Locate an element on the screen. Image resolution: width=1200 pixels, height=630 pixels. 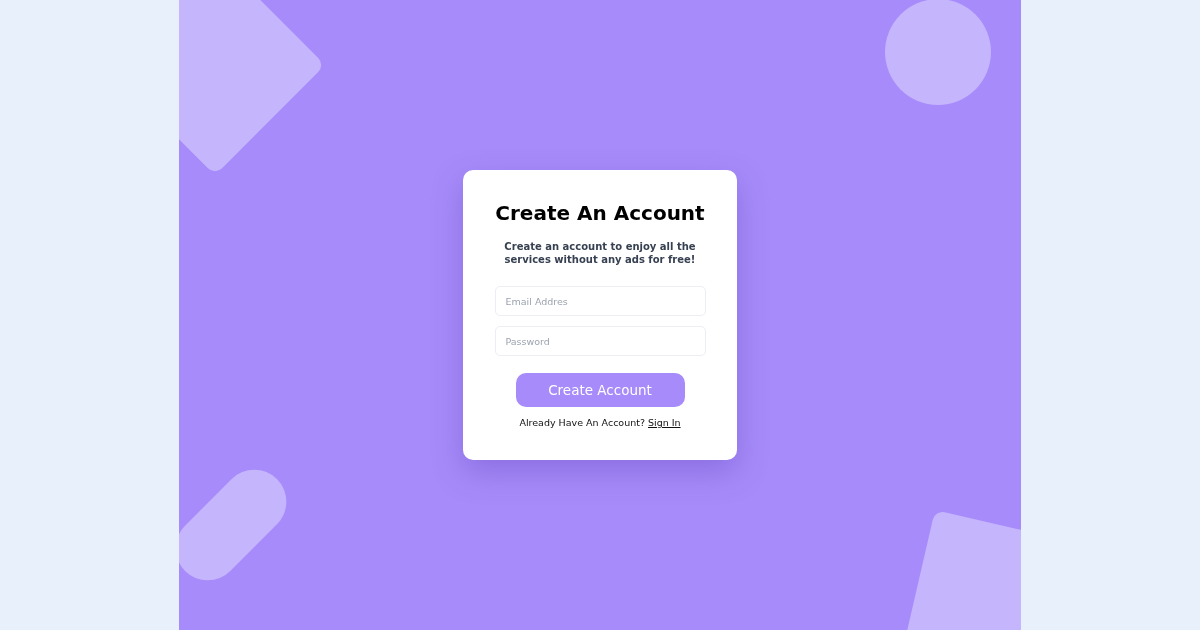
sign-in-link: Sign In is located at coordinates (664, 422).